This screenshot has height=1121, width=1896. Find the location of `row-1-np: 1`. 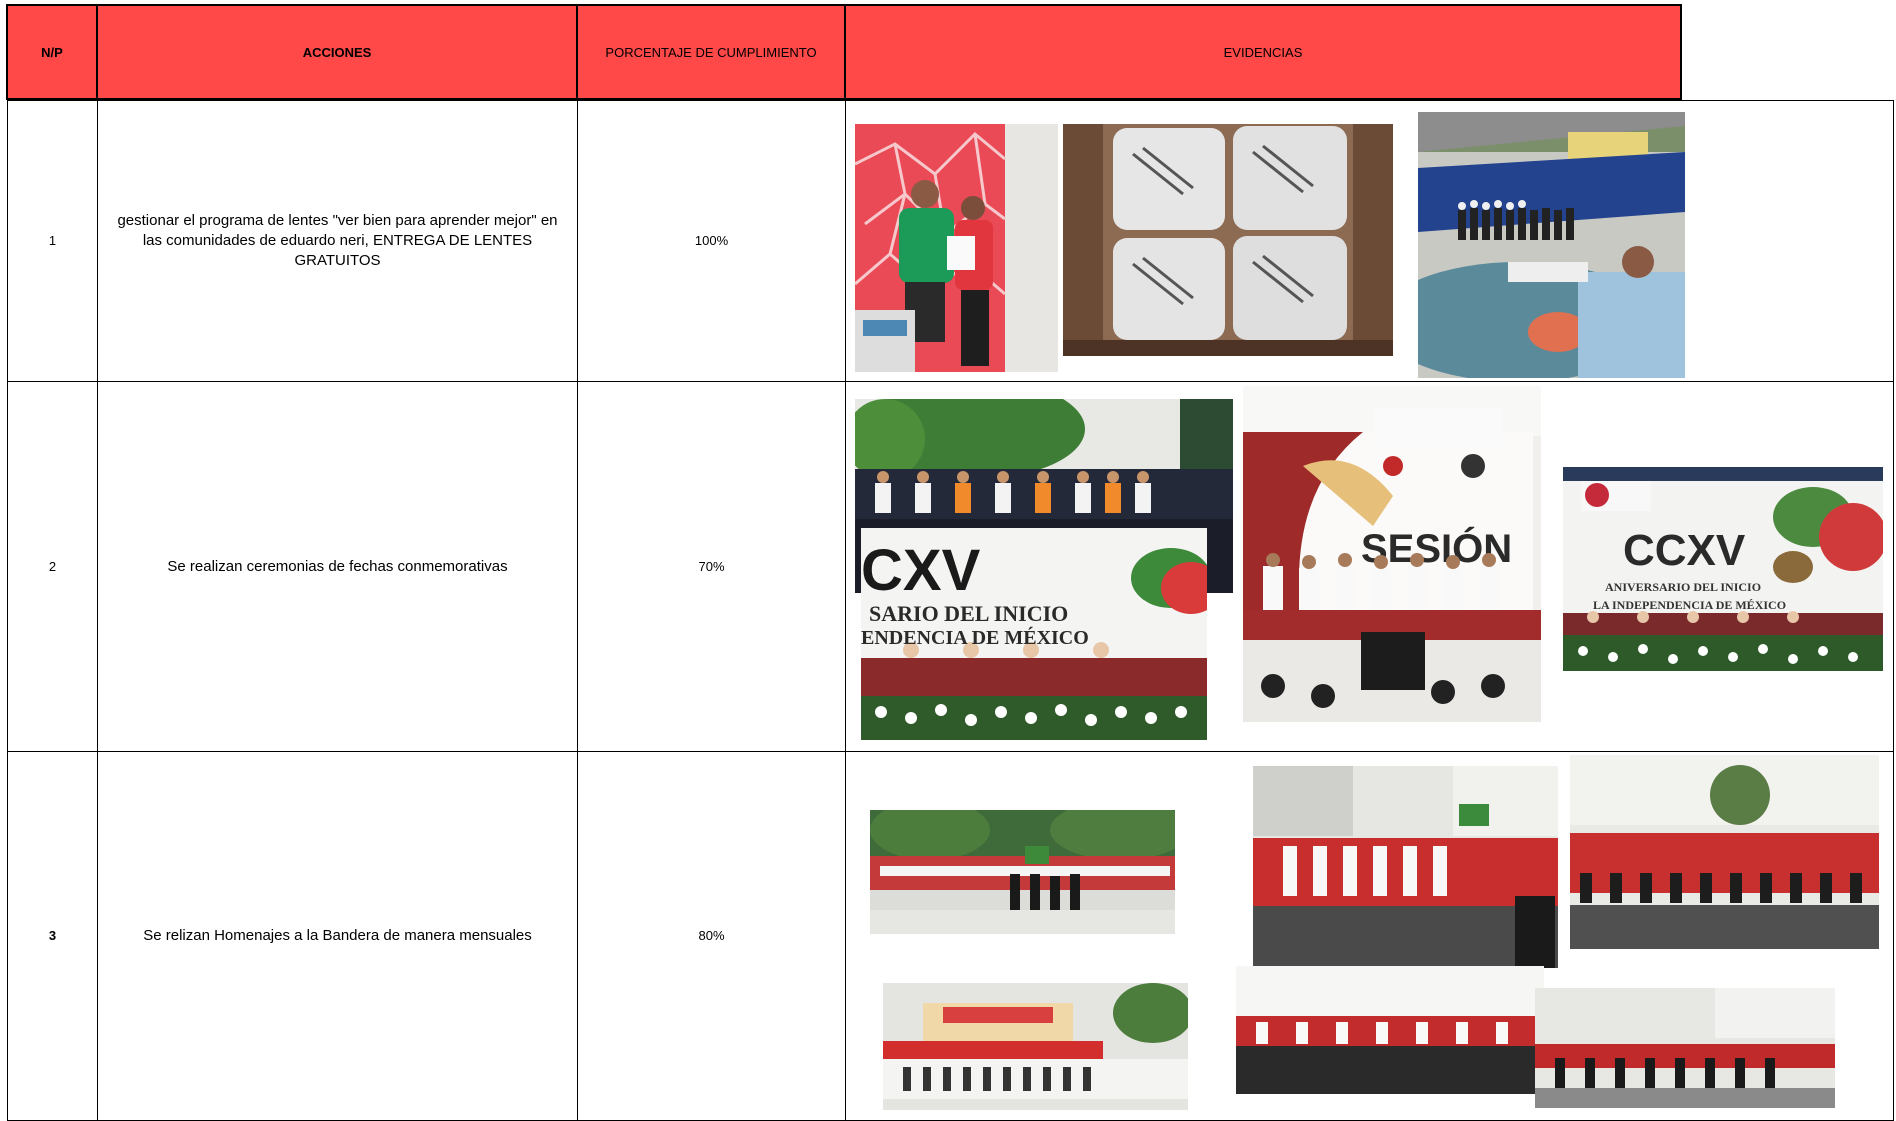

row-1-np: 1 is located at coordinates (52, 241).